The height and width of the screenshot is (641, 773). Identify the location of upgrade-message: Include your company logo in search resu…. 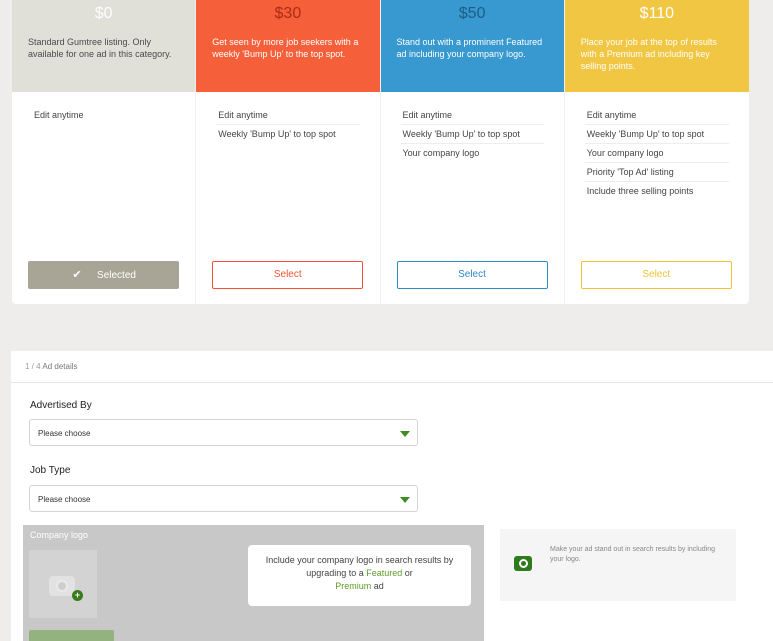
(359, 575).